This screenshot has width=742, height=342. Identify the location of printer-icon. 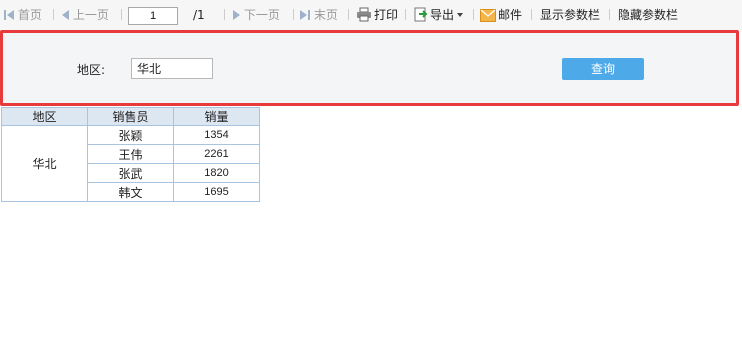
(364, 14).